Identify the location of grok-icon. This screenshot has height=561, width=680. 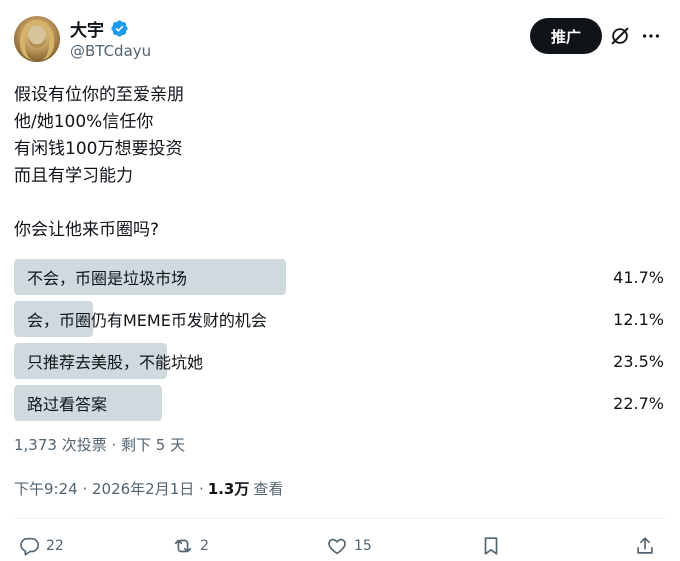
(620, 36).